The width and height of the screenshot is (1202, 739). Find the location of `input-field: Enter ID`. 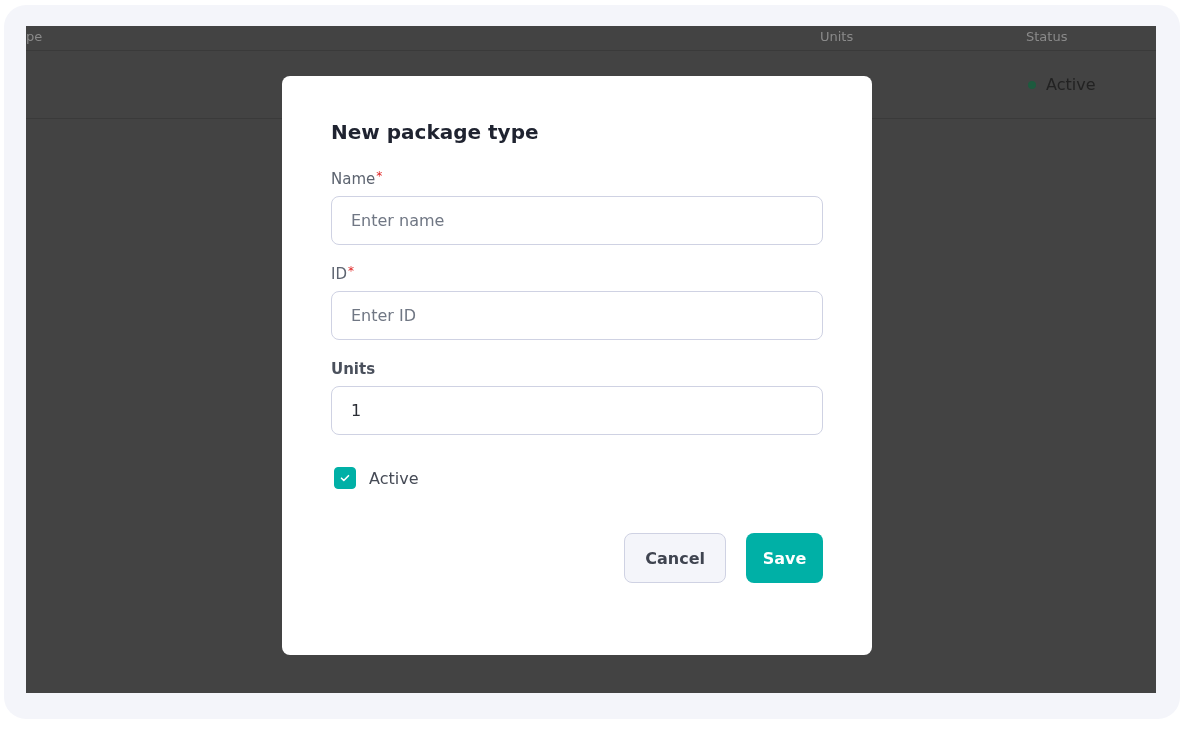

input-field: Enter ID is located at coordinates (577, 315).